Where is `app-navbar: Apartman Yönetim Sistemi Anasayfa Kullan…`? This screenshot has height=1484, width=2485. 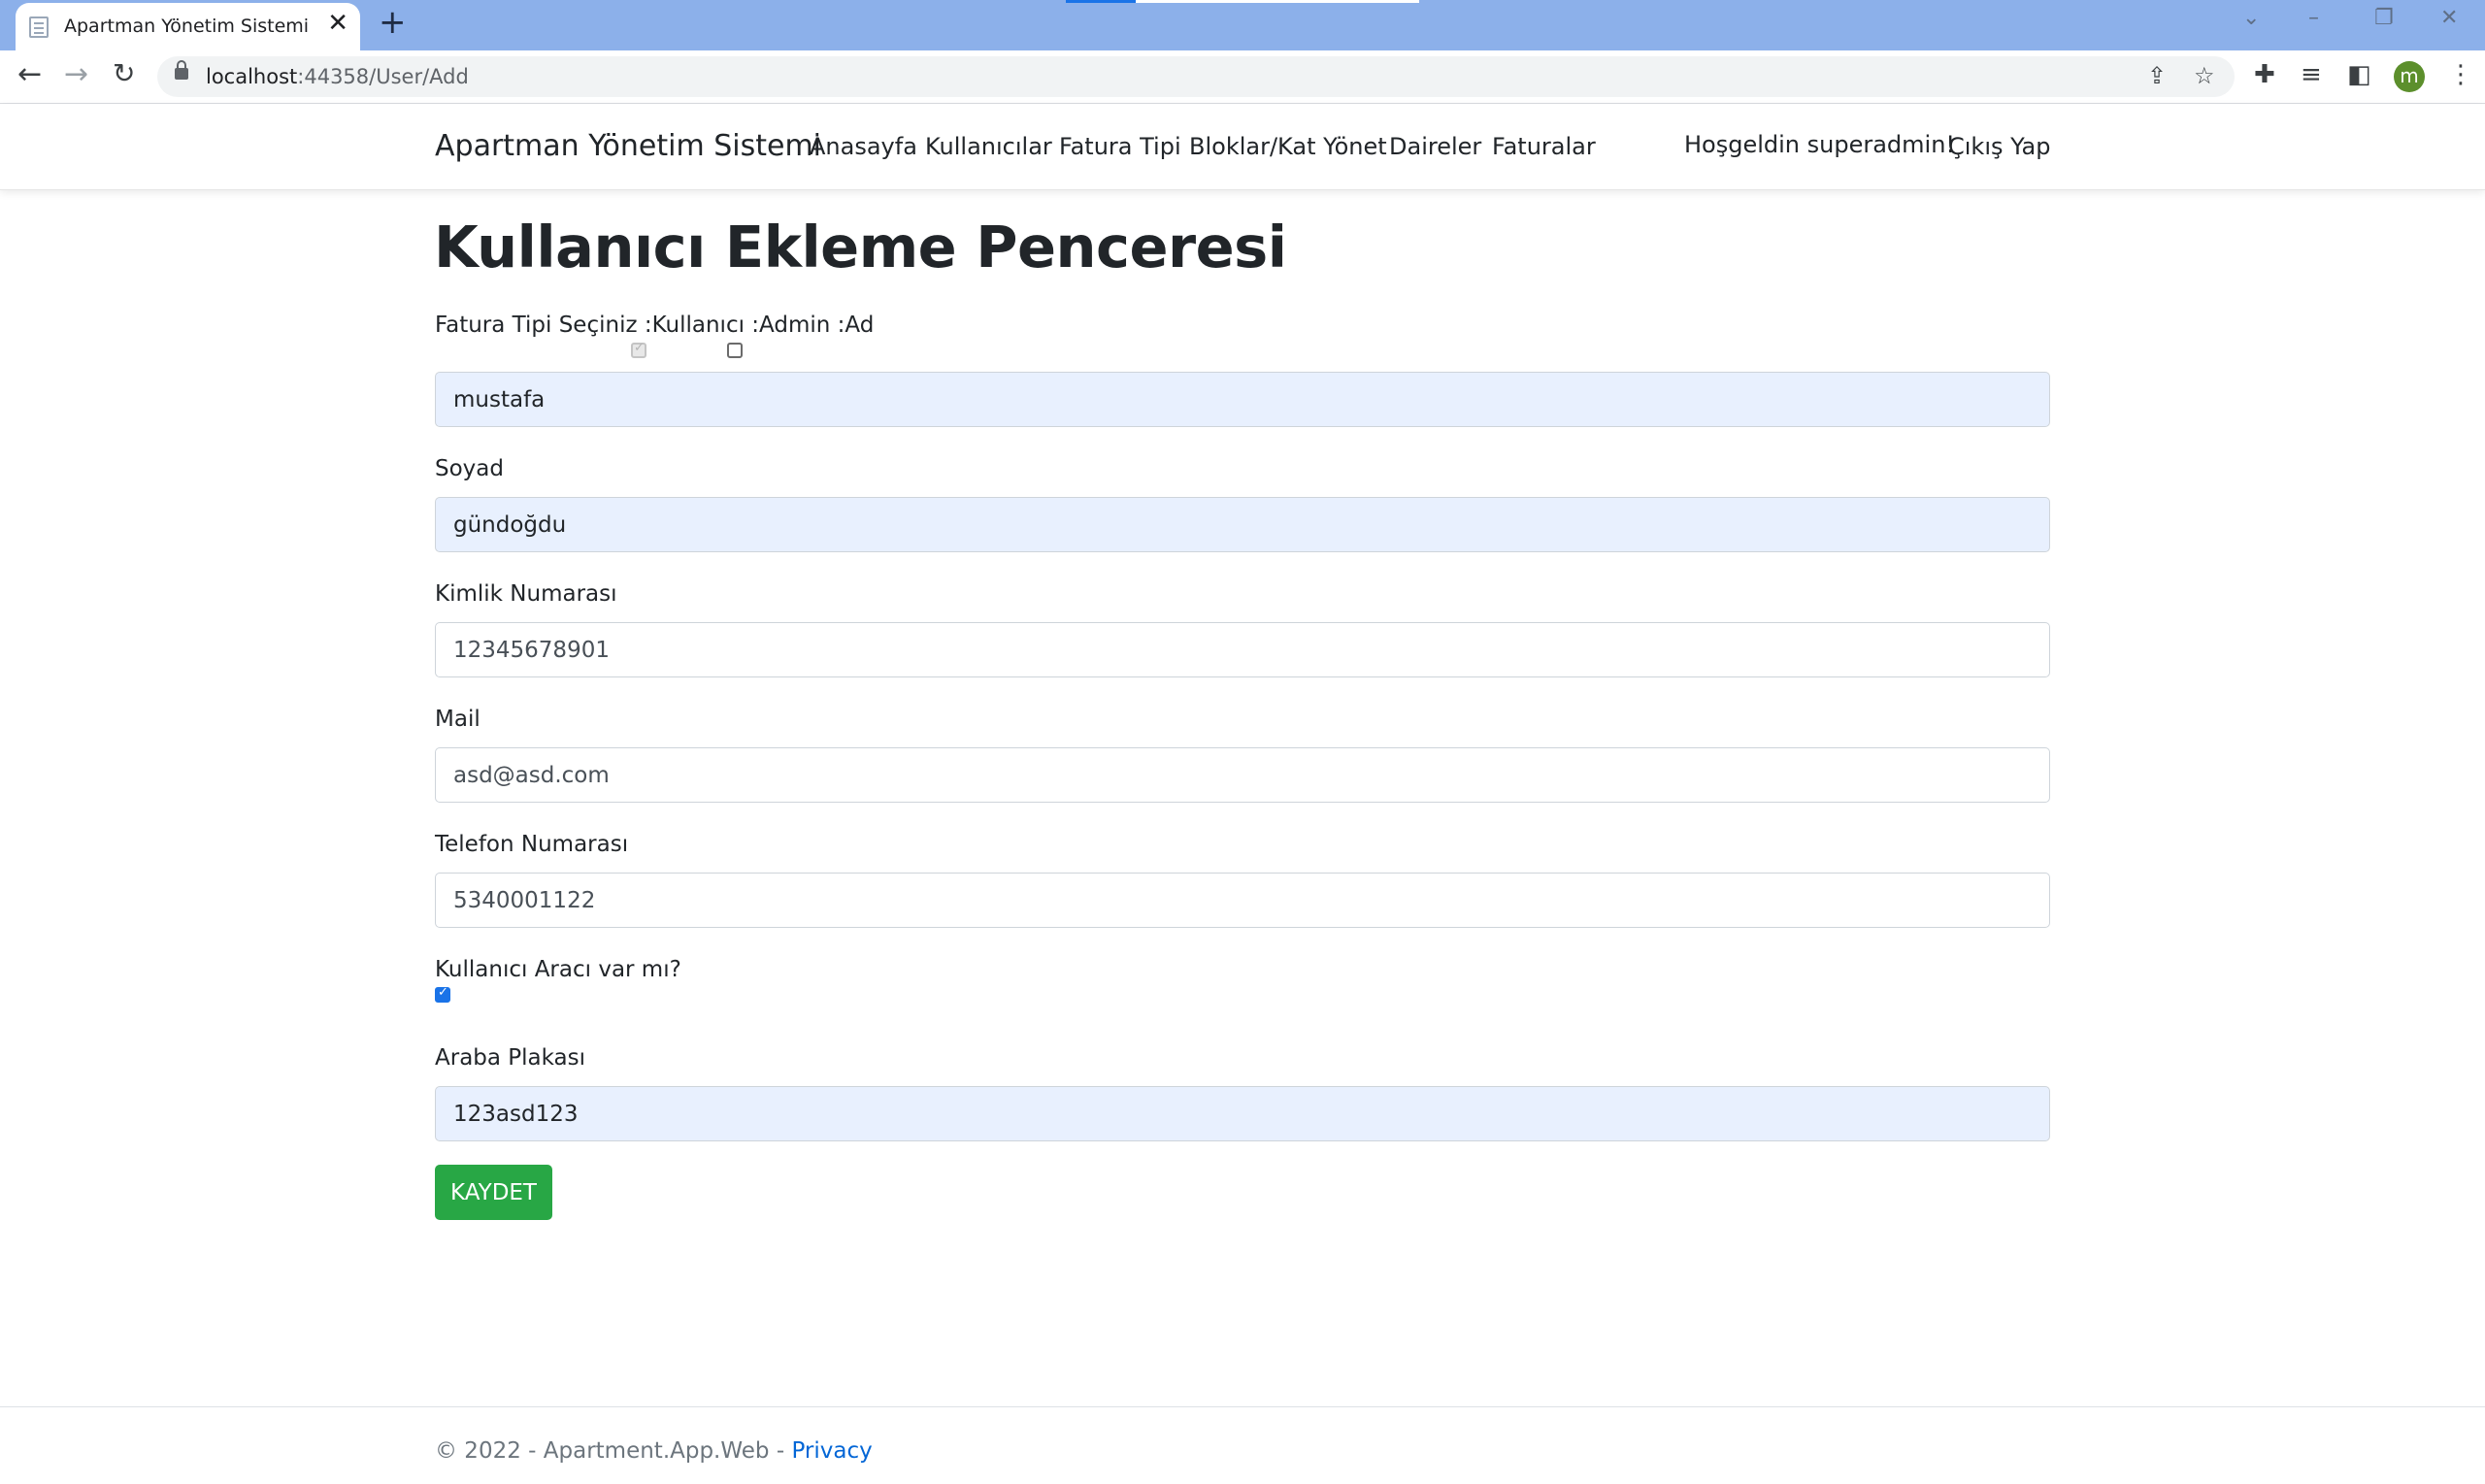
app-navbar: Apartman Yönetim Sistemi Anasayfa Kullan… is located at coordinates (1242, 147).